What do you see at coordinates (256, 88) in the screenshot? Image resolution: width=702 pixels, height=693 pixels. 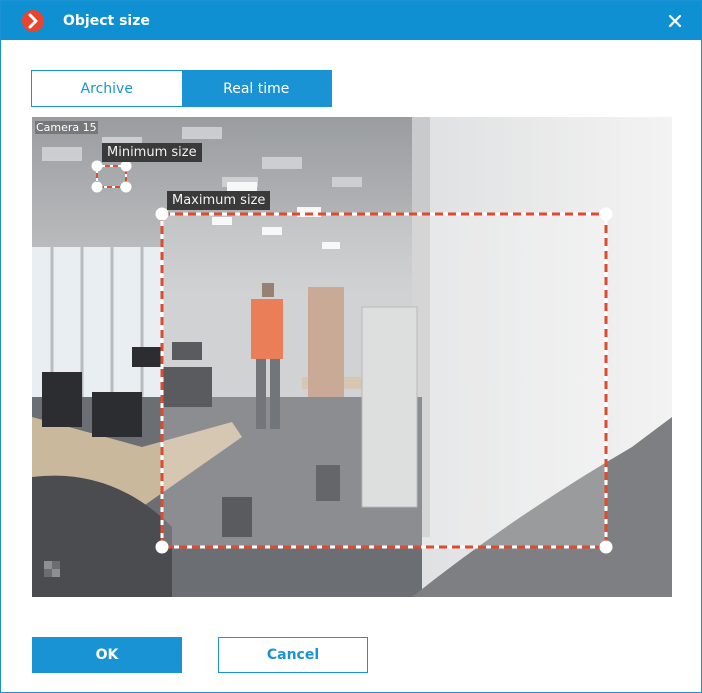 I see `tab-real-time: Real time` at bounding box center [256, 88].